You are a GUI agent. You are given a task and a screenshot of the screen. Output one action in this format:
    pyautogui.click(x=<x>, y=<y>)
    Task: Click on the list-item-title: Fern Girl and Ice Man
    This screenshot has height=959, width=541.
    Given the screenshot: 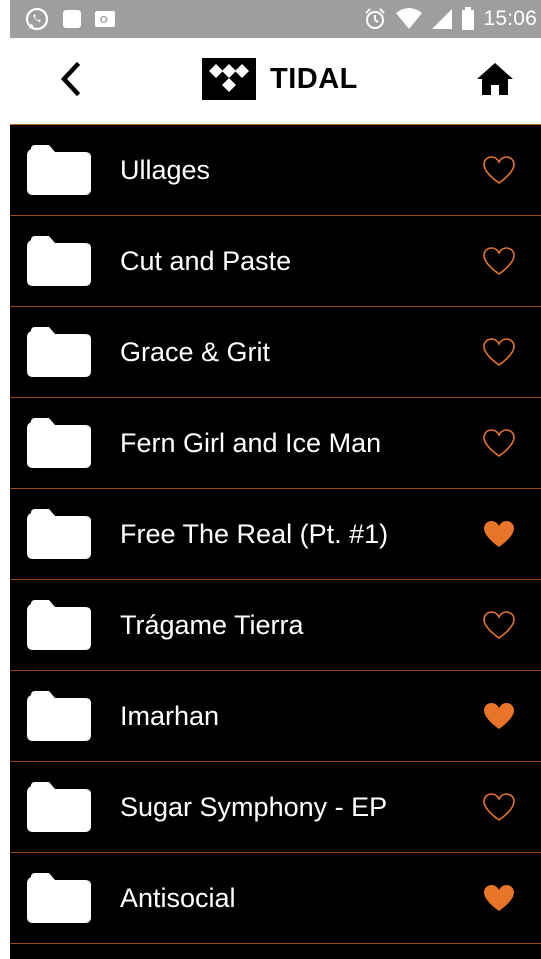 What is the action you would take?
    pyautogui.click(x=251, y=443)
    